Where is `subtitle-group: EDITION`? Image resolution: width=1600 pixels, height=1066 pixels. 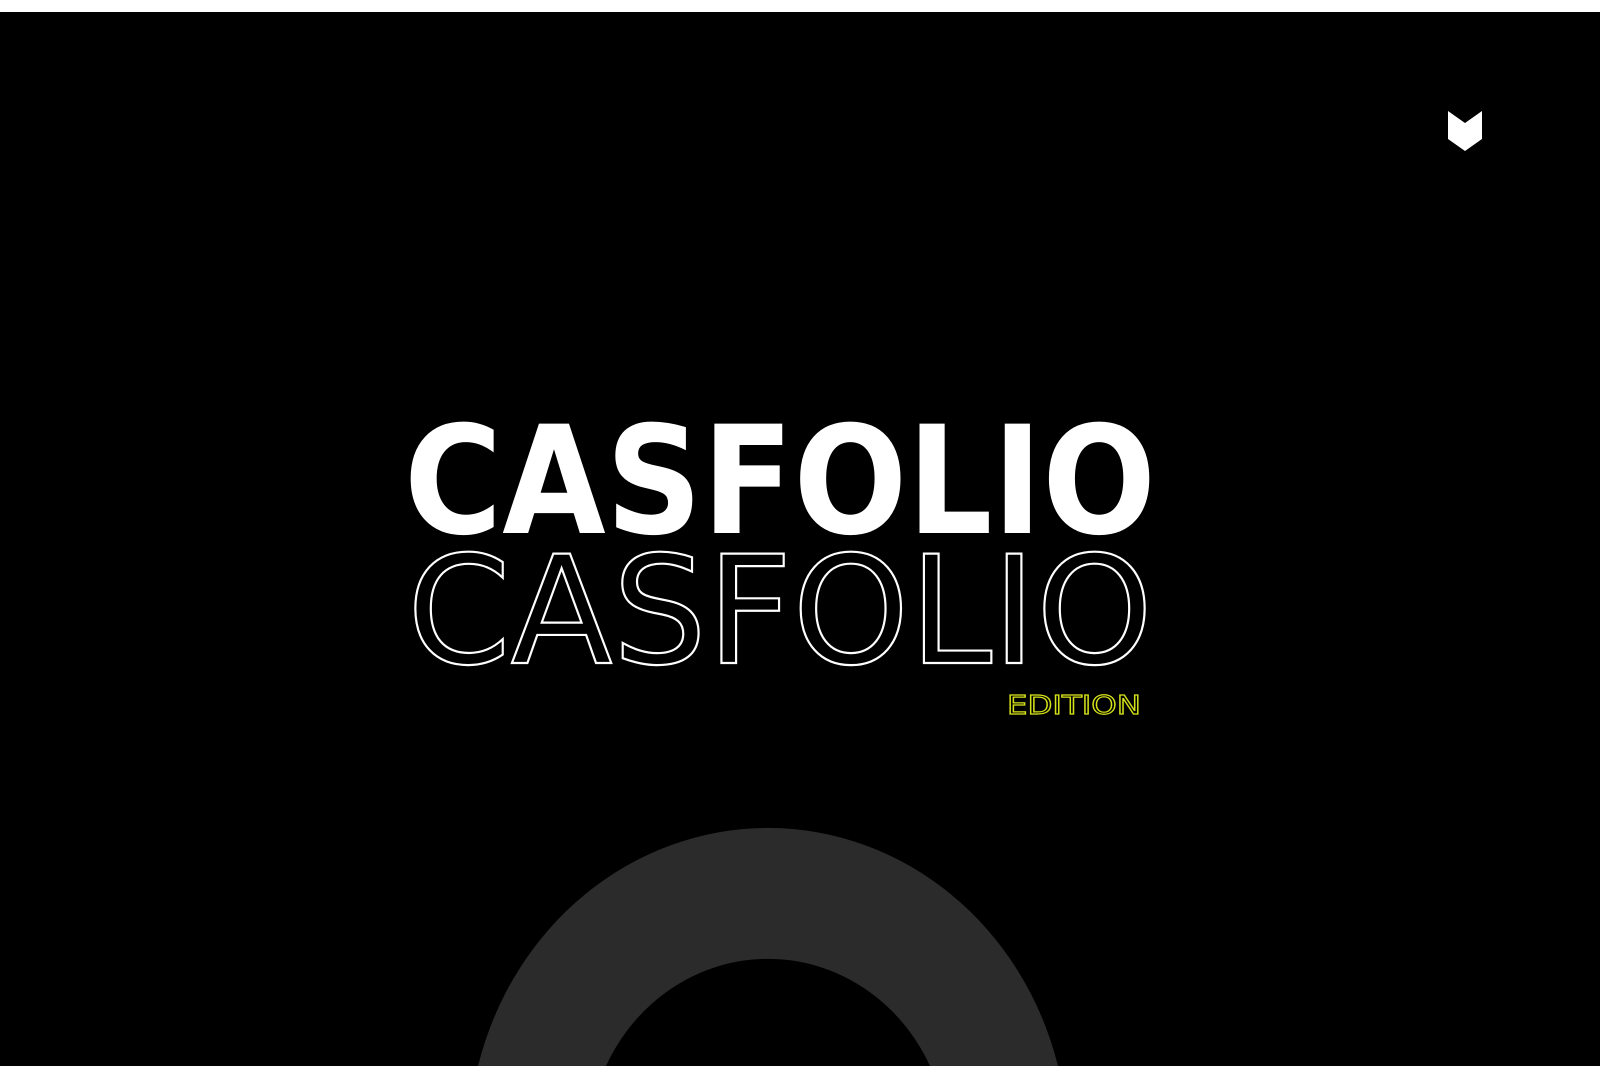
subtitle-group: EDITION is located at coordinates (1073, 705).